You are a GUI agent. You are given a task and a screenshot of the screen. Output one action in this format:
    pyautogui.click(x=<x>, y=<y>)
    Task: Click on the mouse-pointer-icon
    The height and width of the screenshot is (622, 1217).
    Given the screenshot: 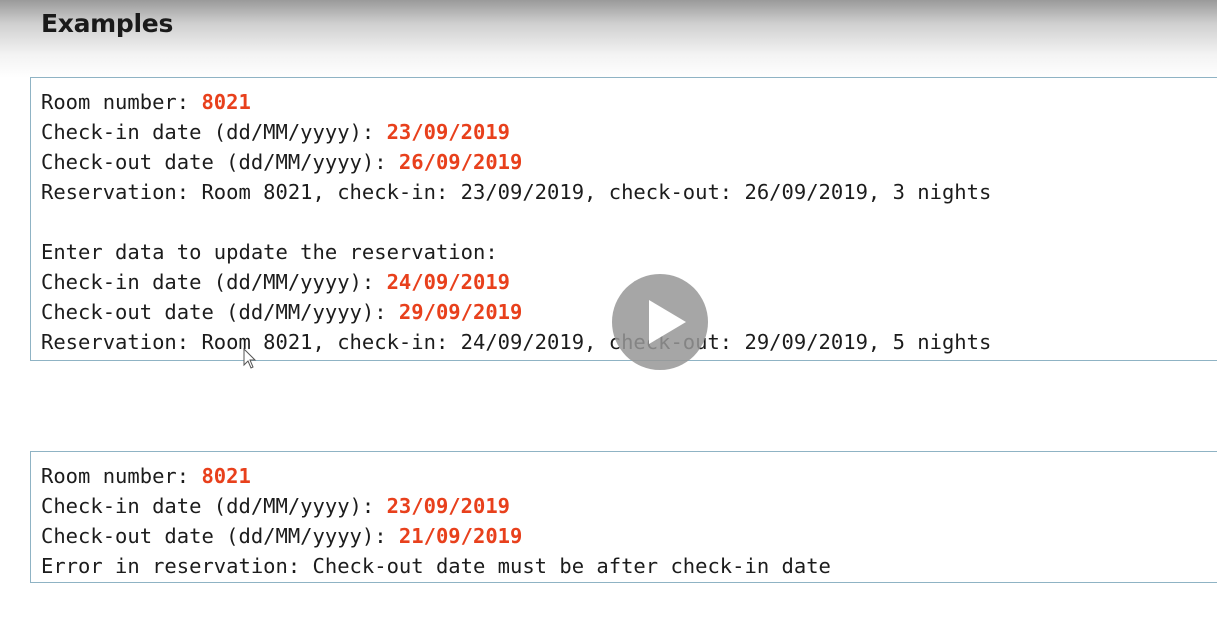 What is the action you would take?
    pyautogui.click(x=250, y=361)
    